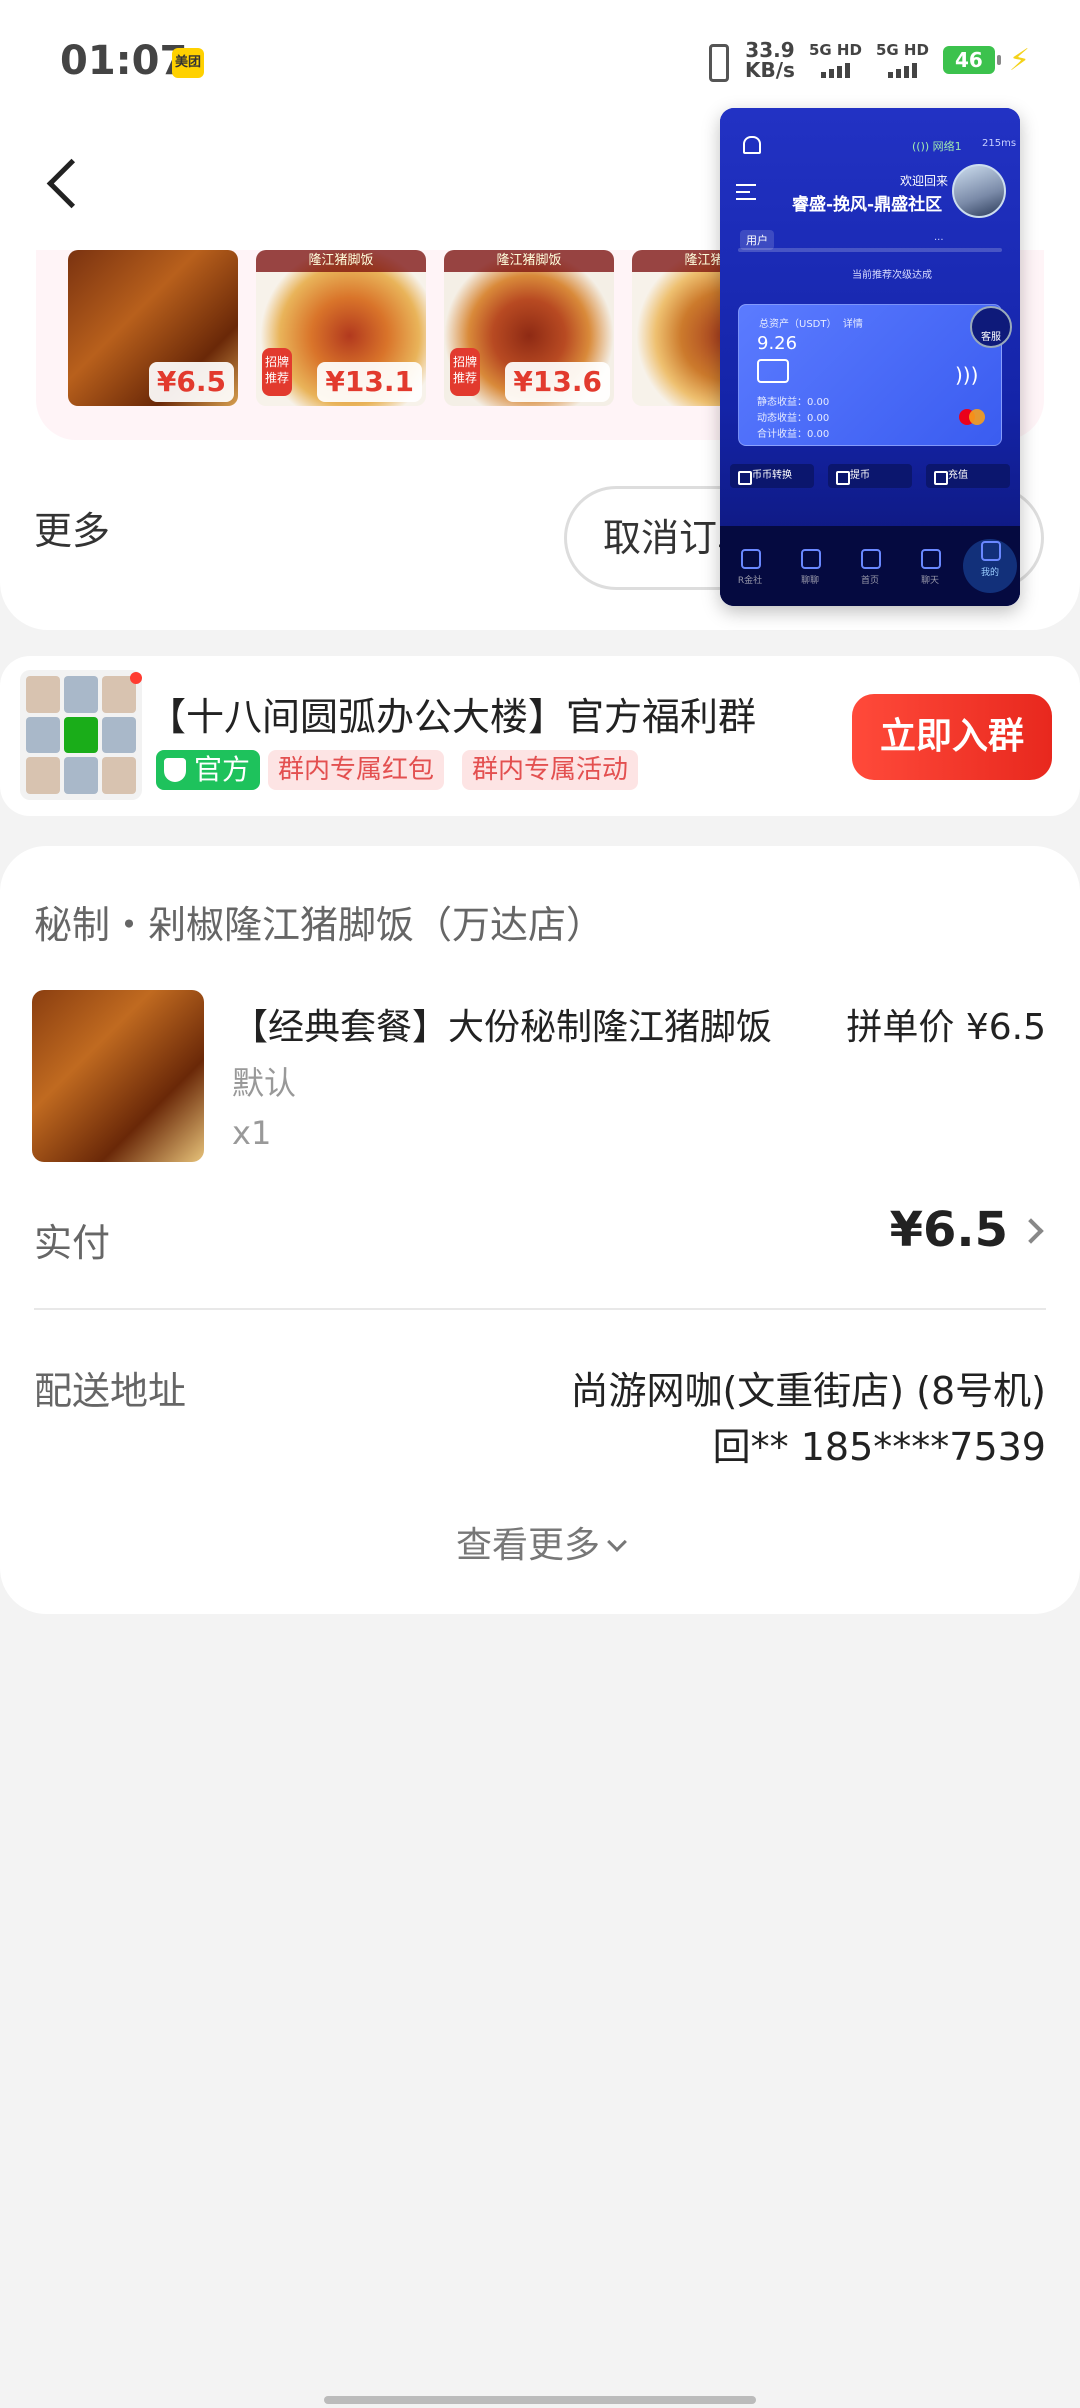 The image size is (1080, 2408). Describe the element at coordinates (811, 324) in the screenshot. I see `asset-label: 总资产（USDT） 详情` at that location.